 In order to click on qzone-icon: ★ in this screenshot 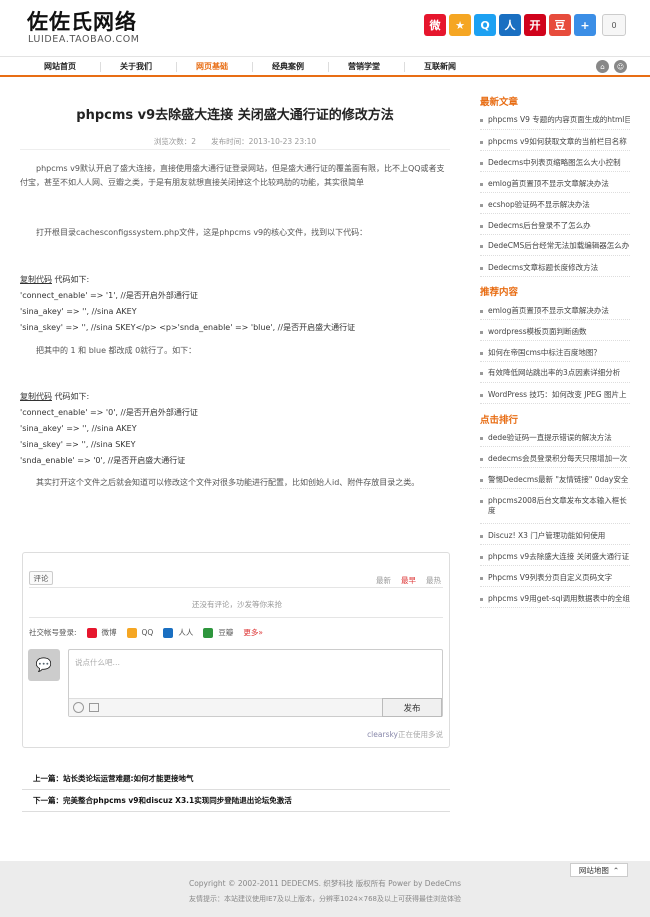, I will do `click(460, 25)`.